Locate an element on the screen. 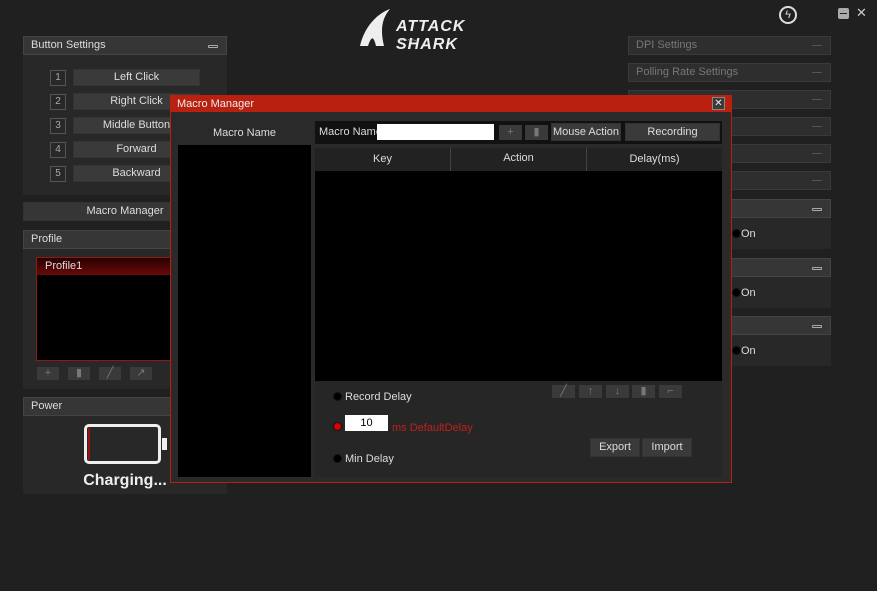 The image size is (877, 591). close-button: ✕ is located at coordinates (861, 13).